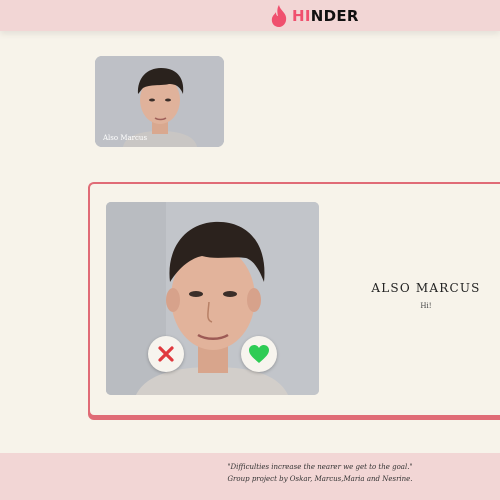 The width and height of the screenshot is (500, 500). Describe the element at coordinates (279, 16) in the screenshot. I see `flame-icon` at that location.